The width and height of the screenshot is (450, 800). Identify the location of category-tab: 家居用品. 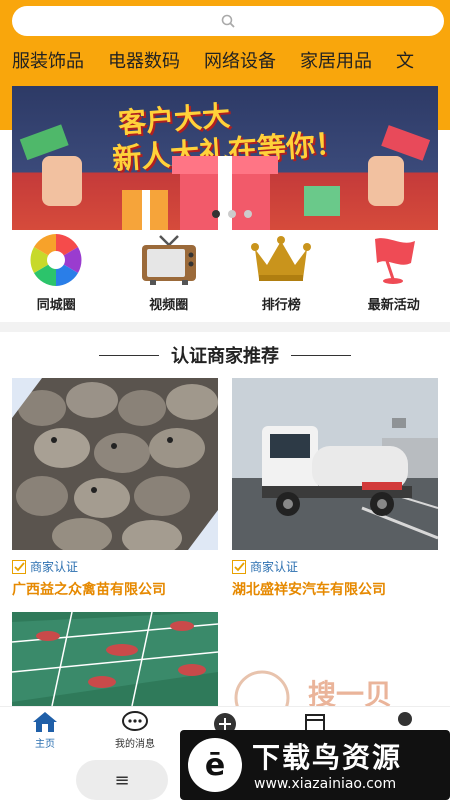
(336, 62).